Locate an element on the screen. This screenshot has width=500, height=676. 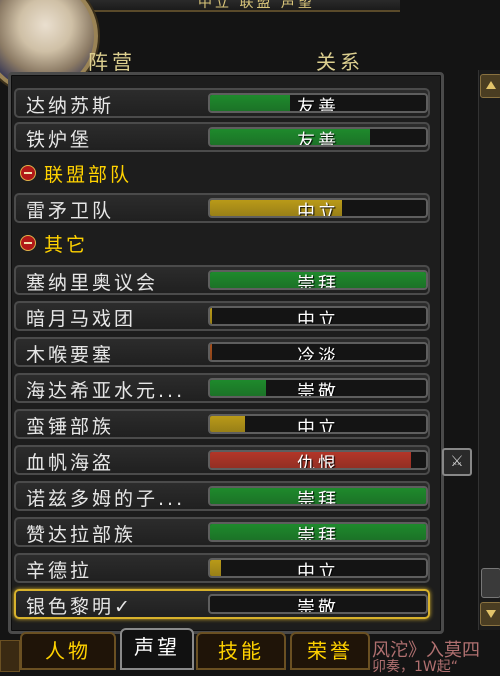
faction-row: 蛮锤部族 中立 is located at coordinates (222, 424).